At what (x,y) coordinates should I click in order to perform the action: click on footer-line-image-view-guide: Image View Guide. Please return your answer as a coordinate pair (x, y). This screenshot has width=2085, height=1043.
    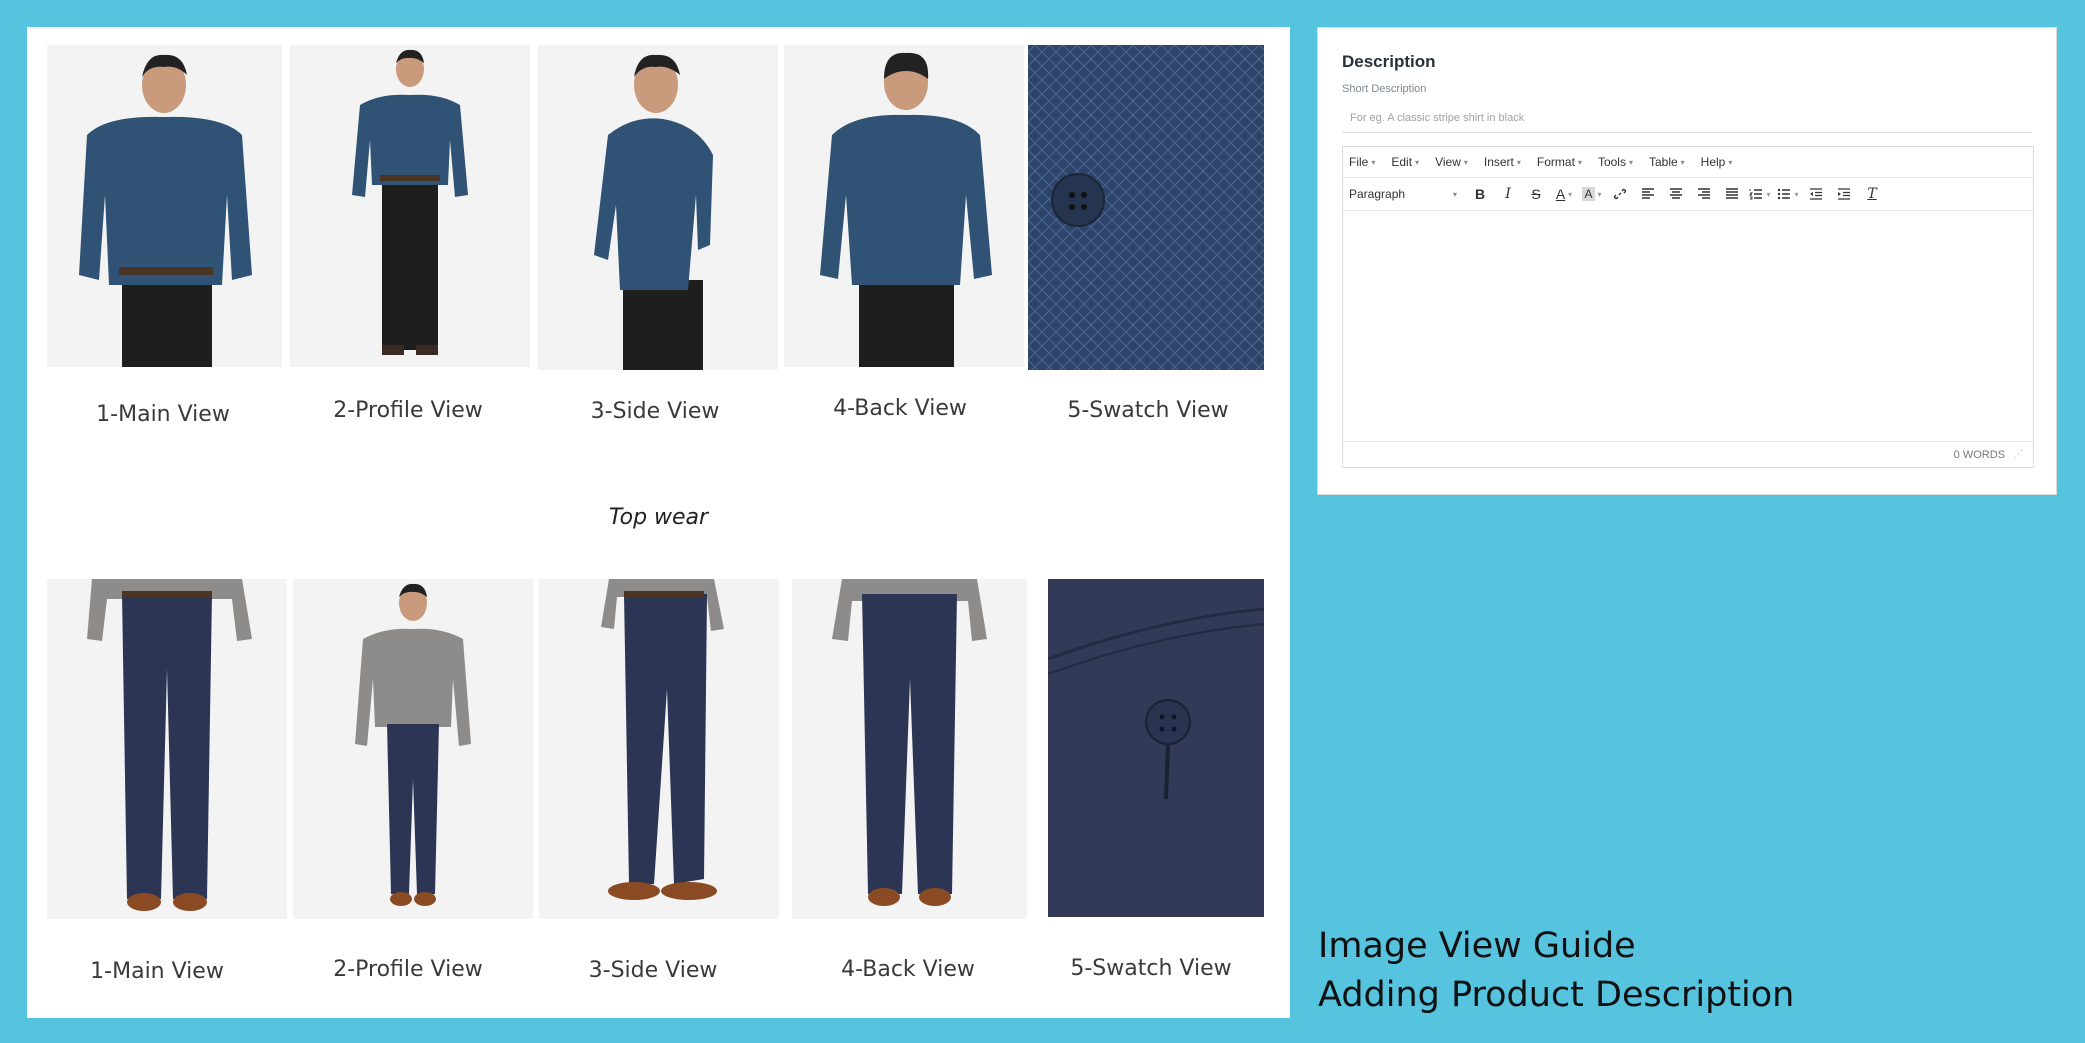
    Looking at the image, I should click on (1477, 946).